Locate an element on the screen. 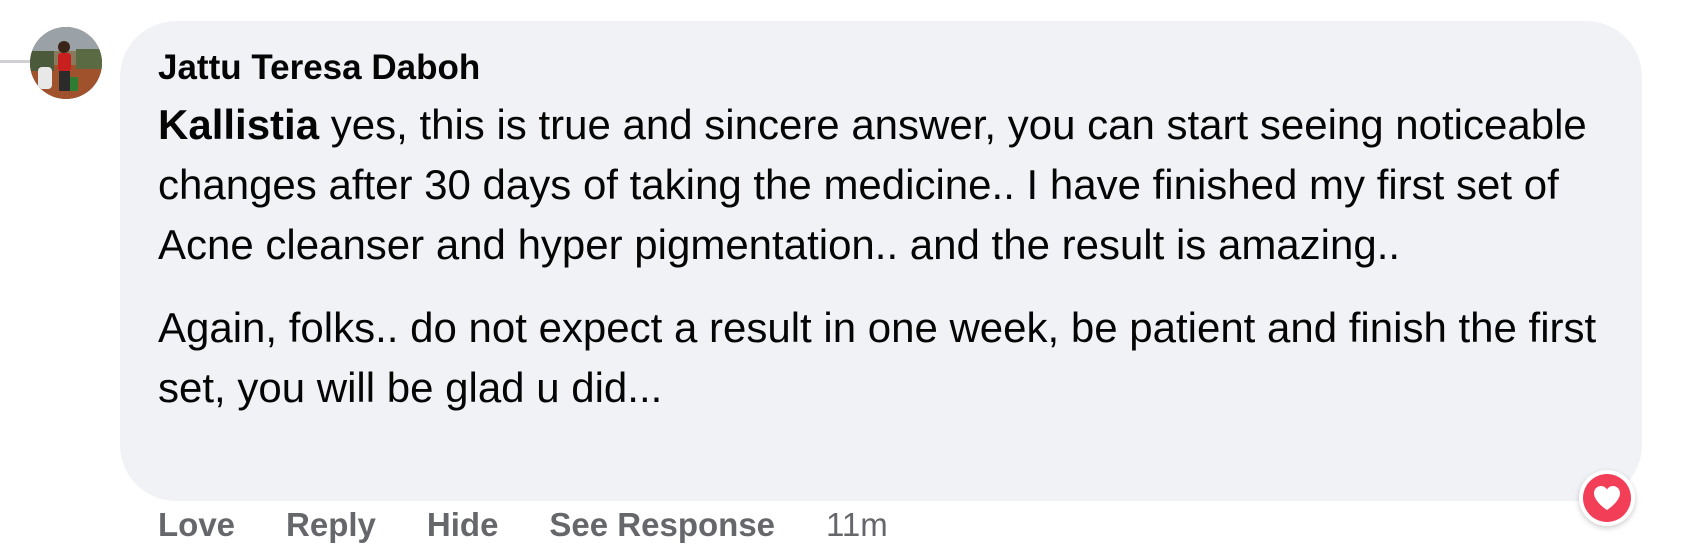 This screenshot has height=560, width=1706. reply-button: Reply is located at coordinates (331, 525).